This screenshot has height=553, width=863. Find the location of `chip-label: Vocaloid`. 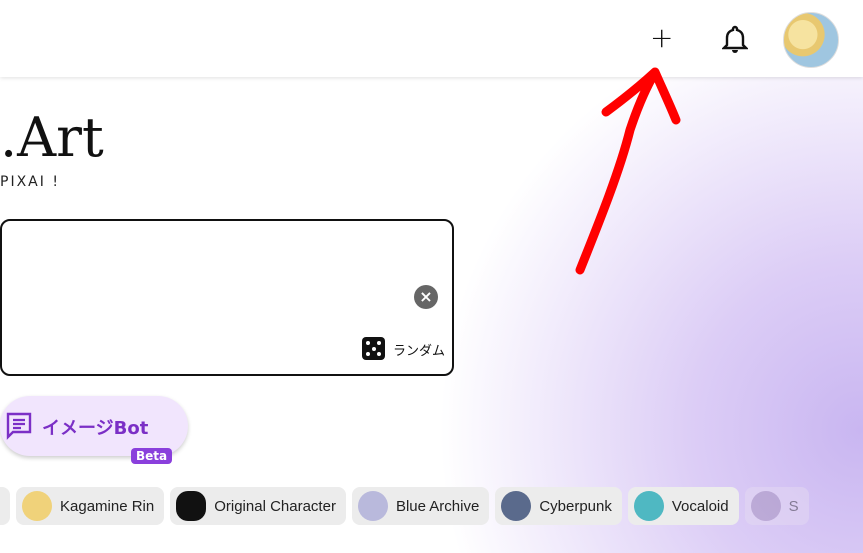

chip-label: Vocaloid is located at coordinates (700, 506).